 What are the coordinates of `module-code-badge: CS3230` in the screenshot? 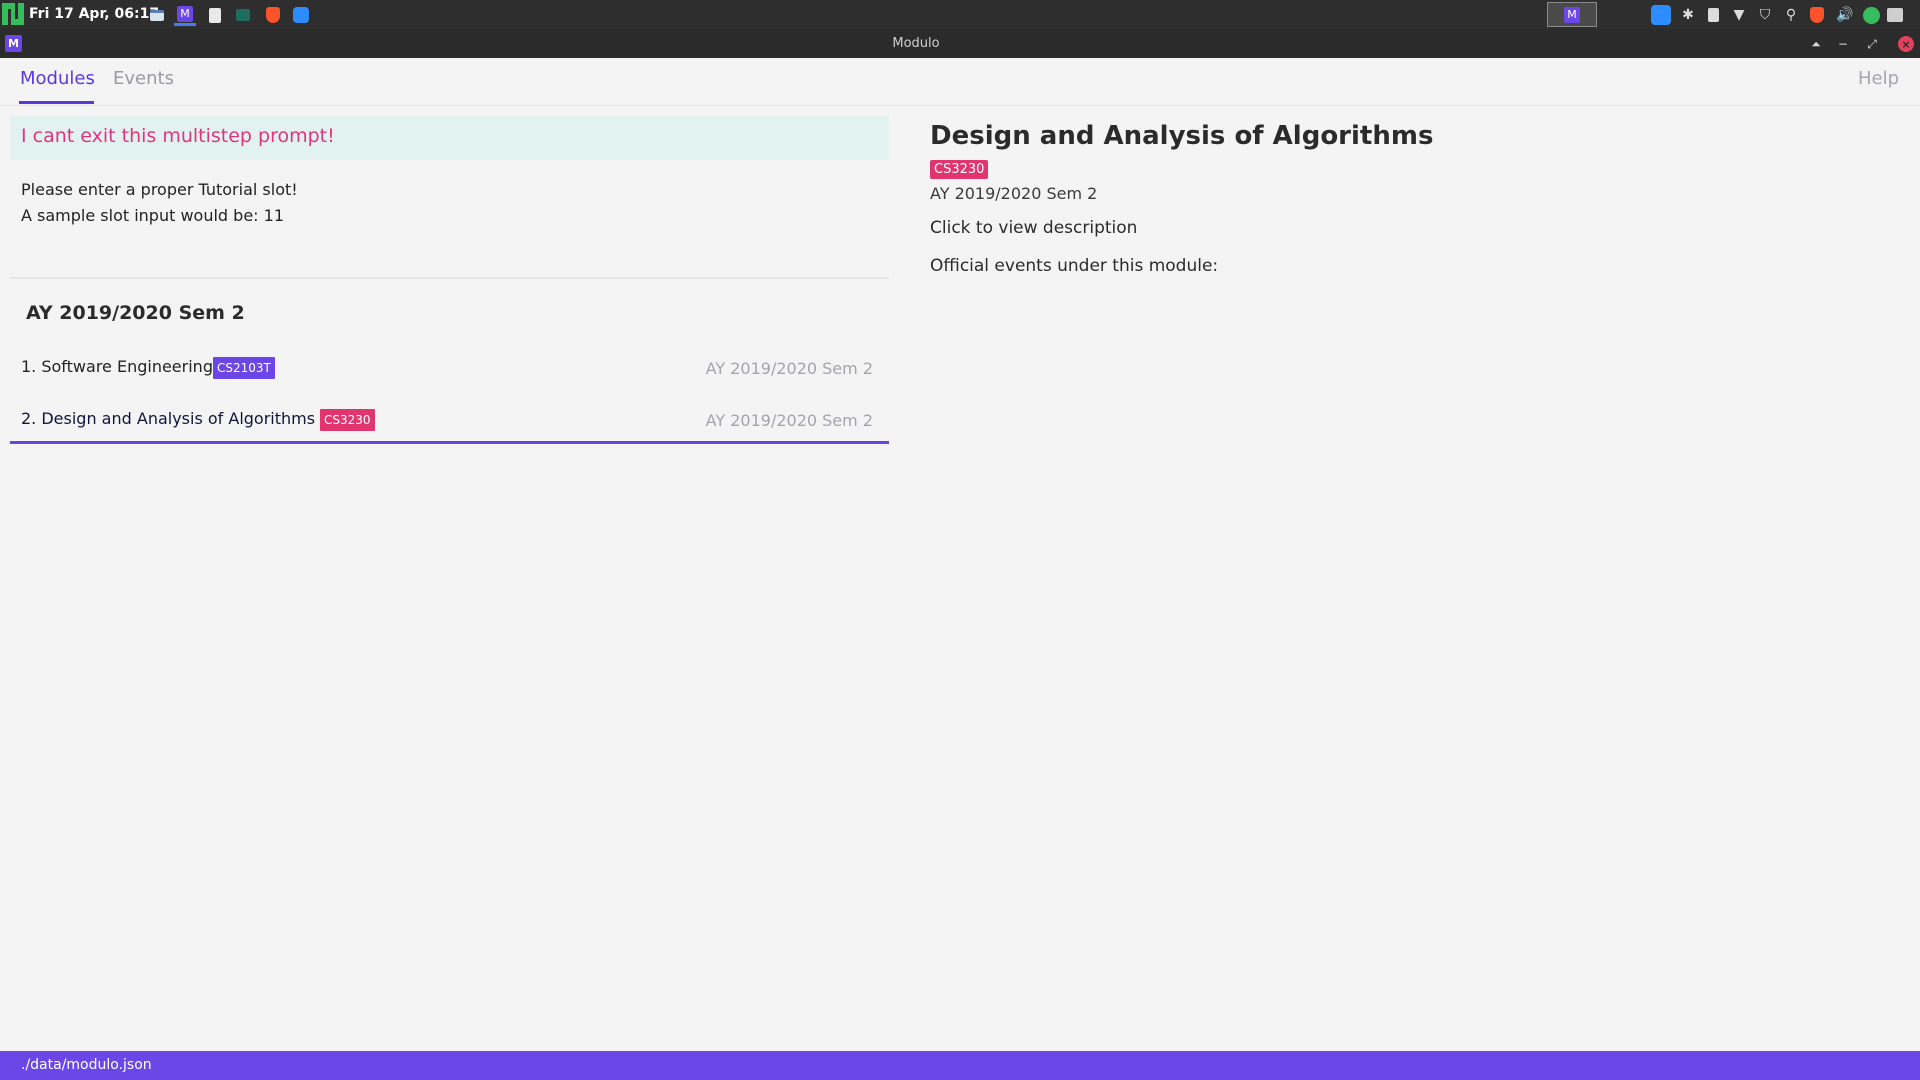 It's located at (347, 420).